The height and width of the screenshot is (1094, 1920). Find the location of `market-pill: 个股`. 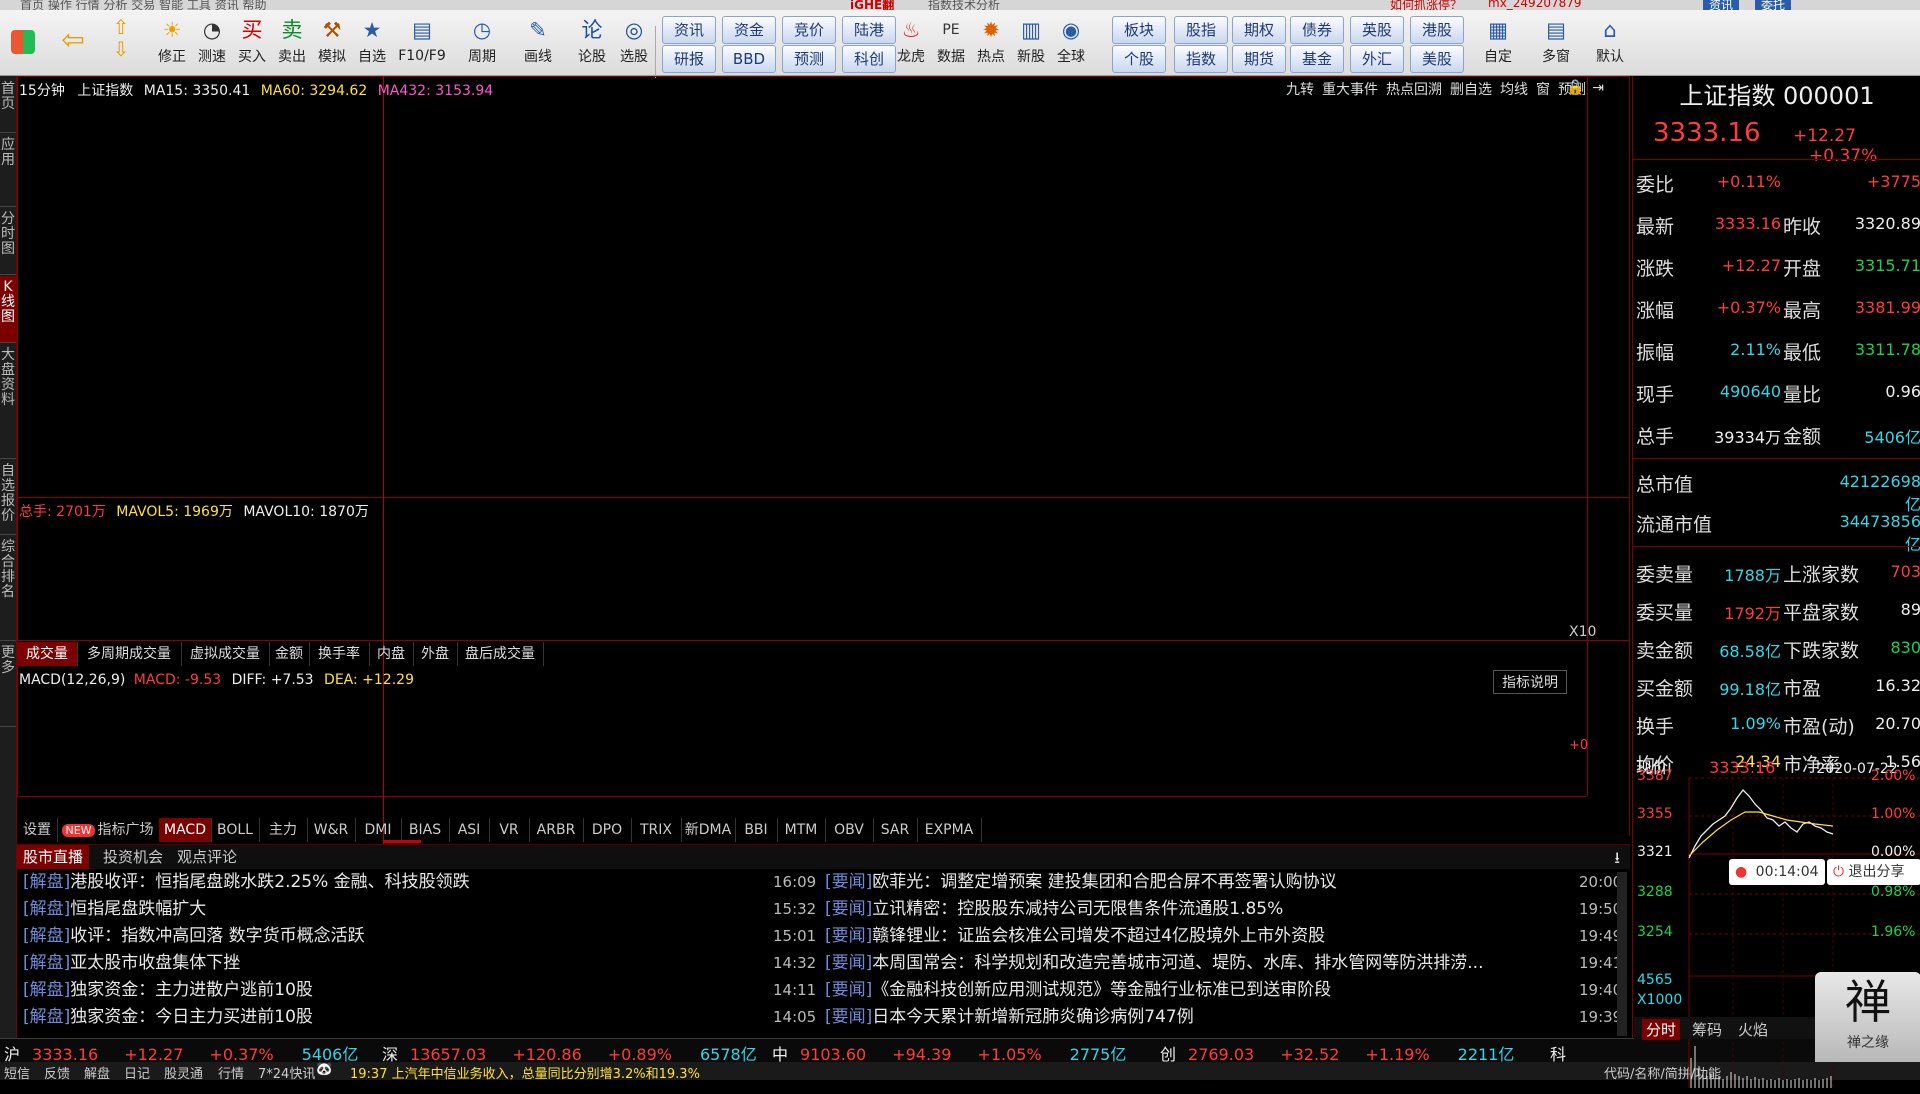

market-pill: 个股 is located at coordinates (1139, 59).